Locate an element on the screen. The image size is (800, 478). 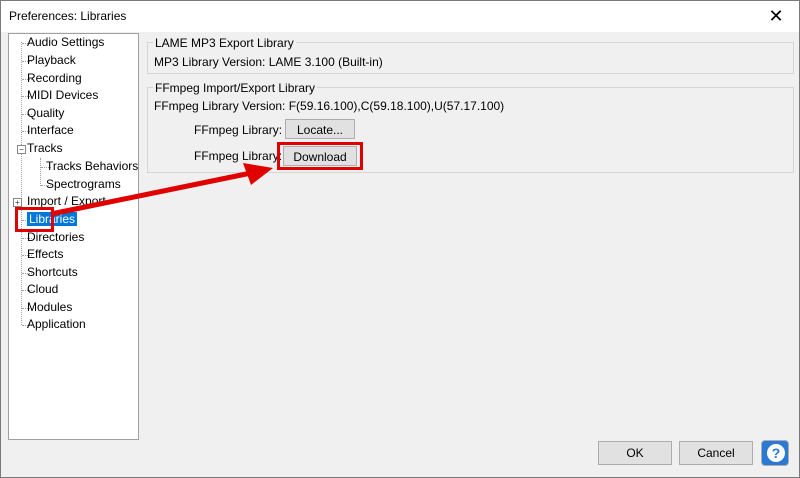
ok-button: OK is located at coordinates (635, 453).